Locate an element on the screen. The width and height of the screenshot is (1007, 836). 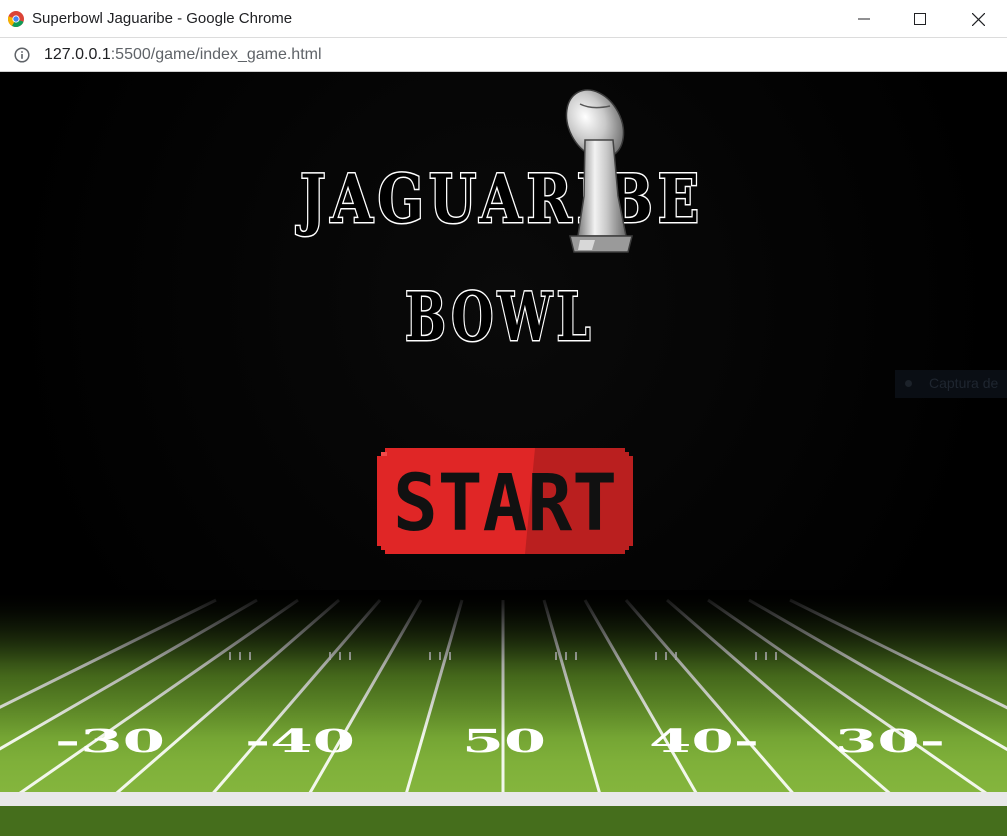
close-button is located at coordinates (978, 19).